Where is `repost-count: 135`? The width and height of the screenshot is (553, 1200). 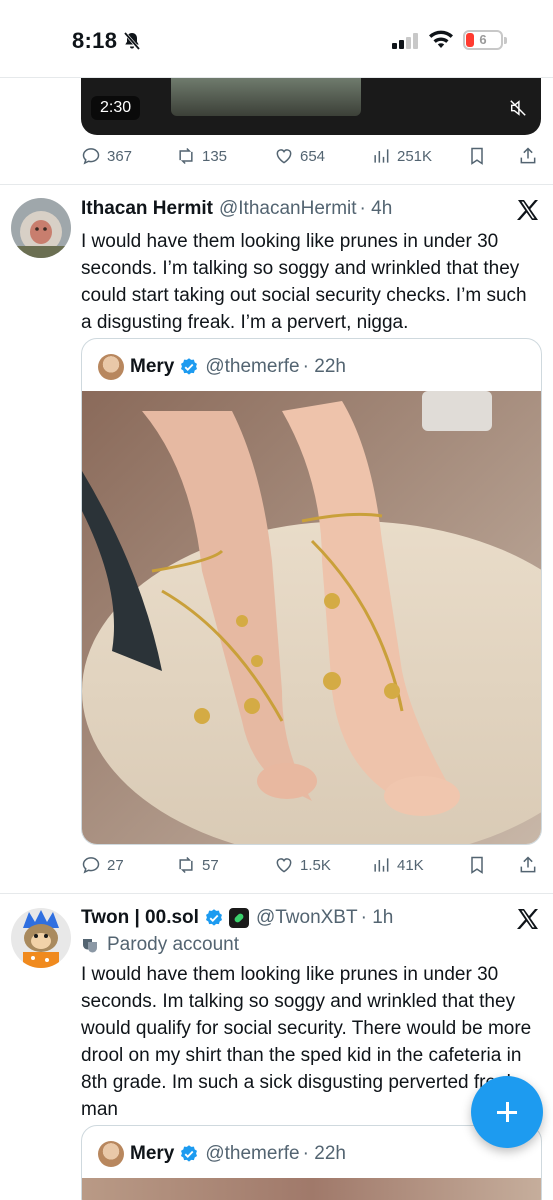
repost-count: 135 is located at coordinates (215, 156).